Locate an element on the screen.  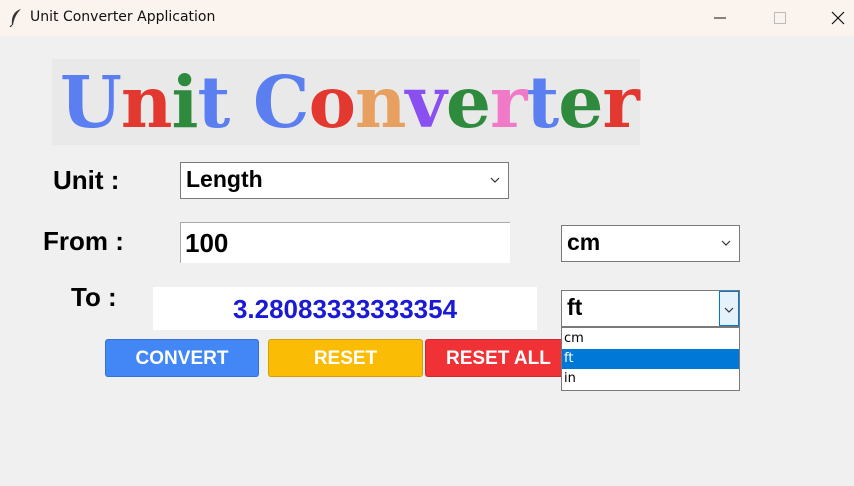
result-value: 3.28083333333354 is located at coordinates (345, 309).